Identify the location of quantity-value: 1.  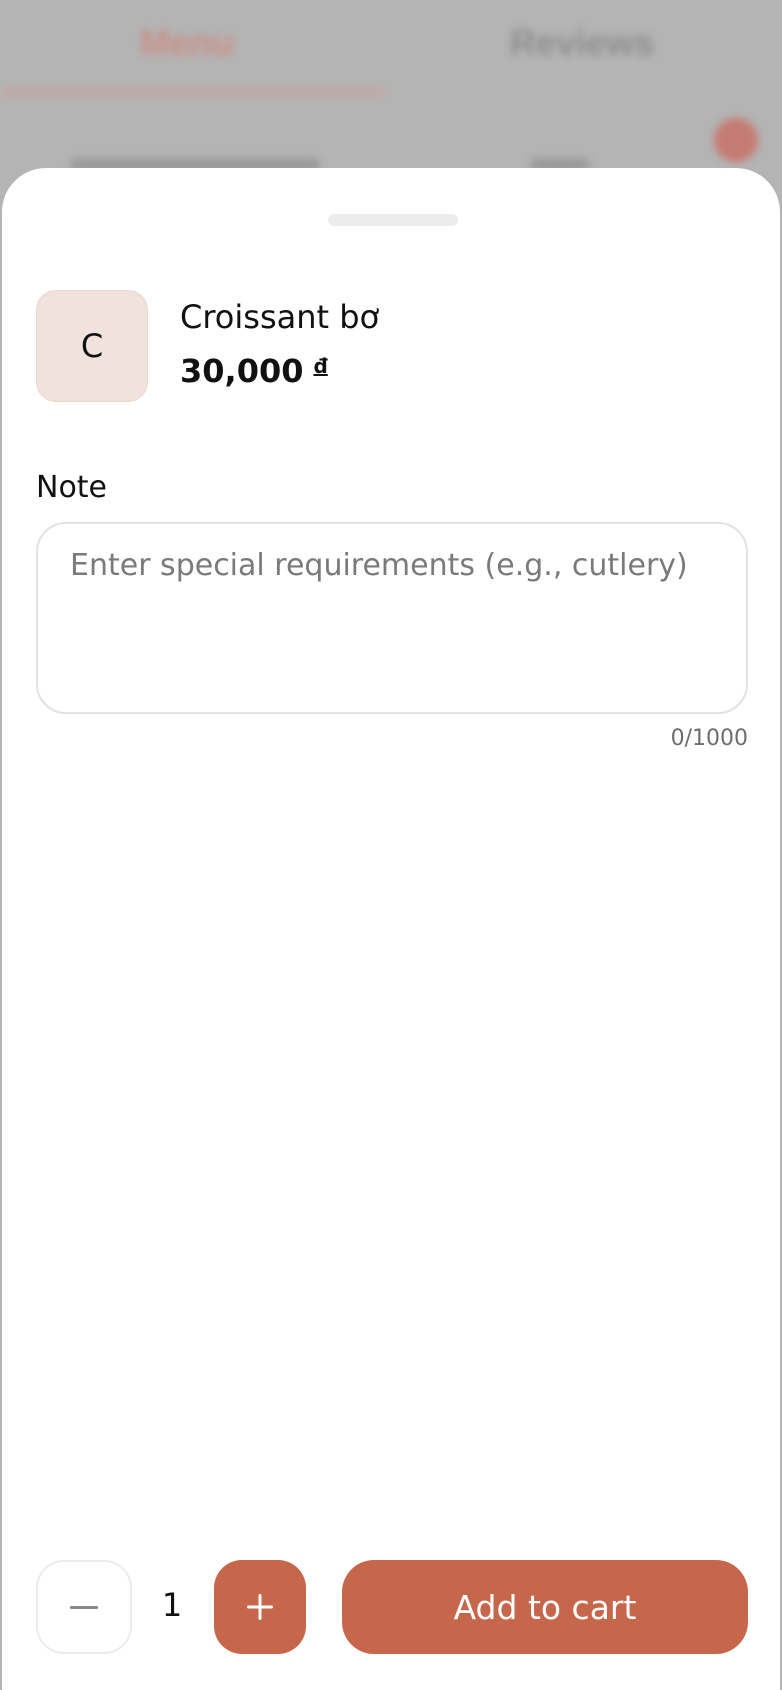
(172, 1605).